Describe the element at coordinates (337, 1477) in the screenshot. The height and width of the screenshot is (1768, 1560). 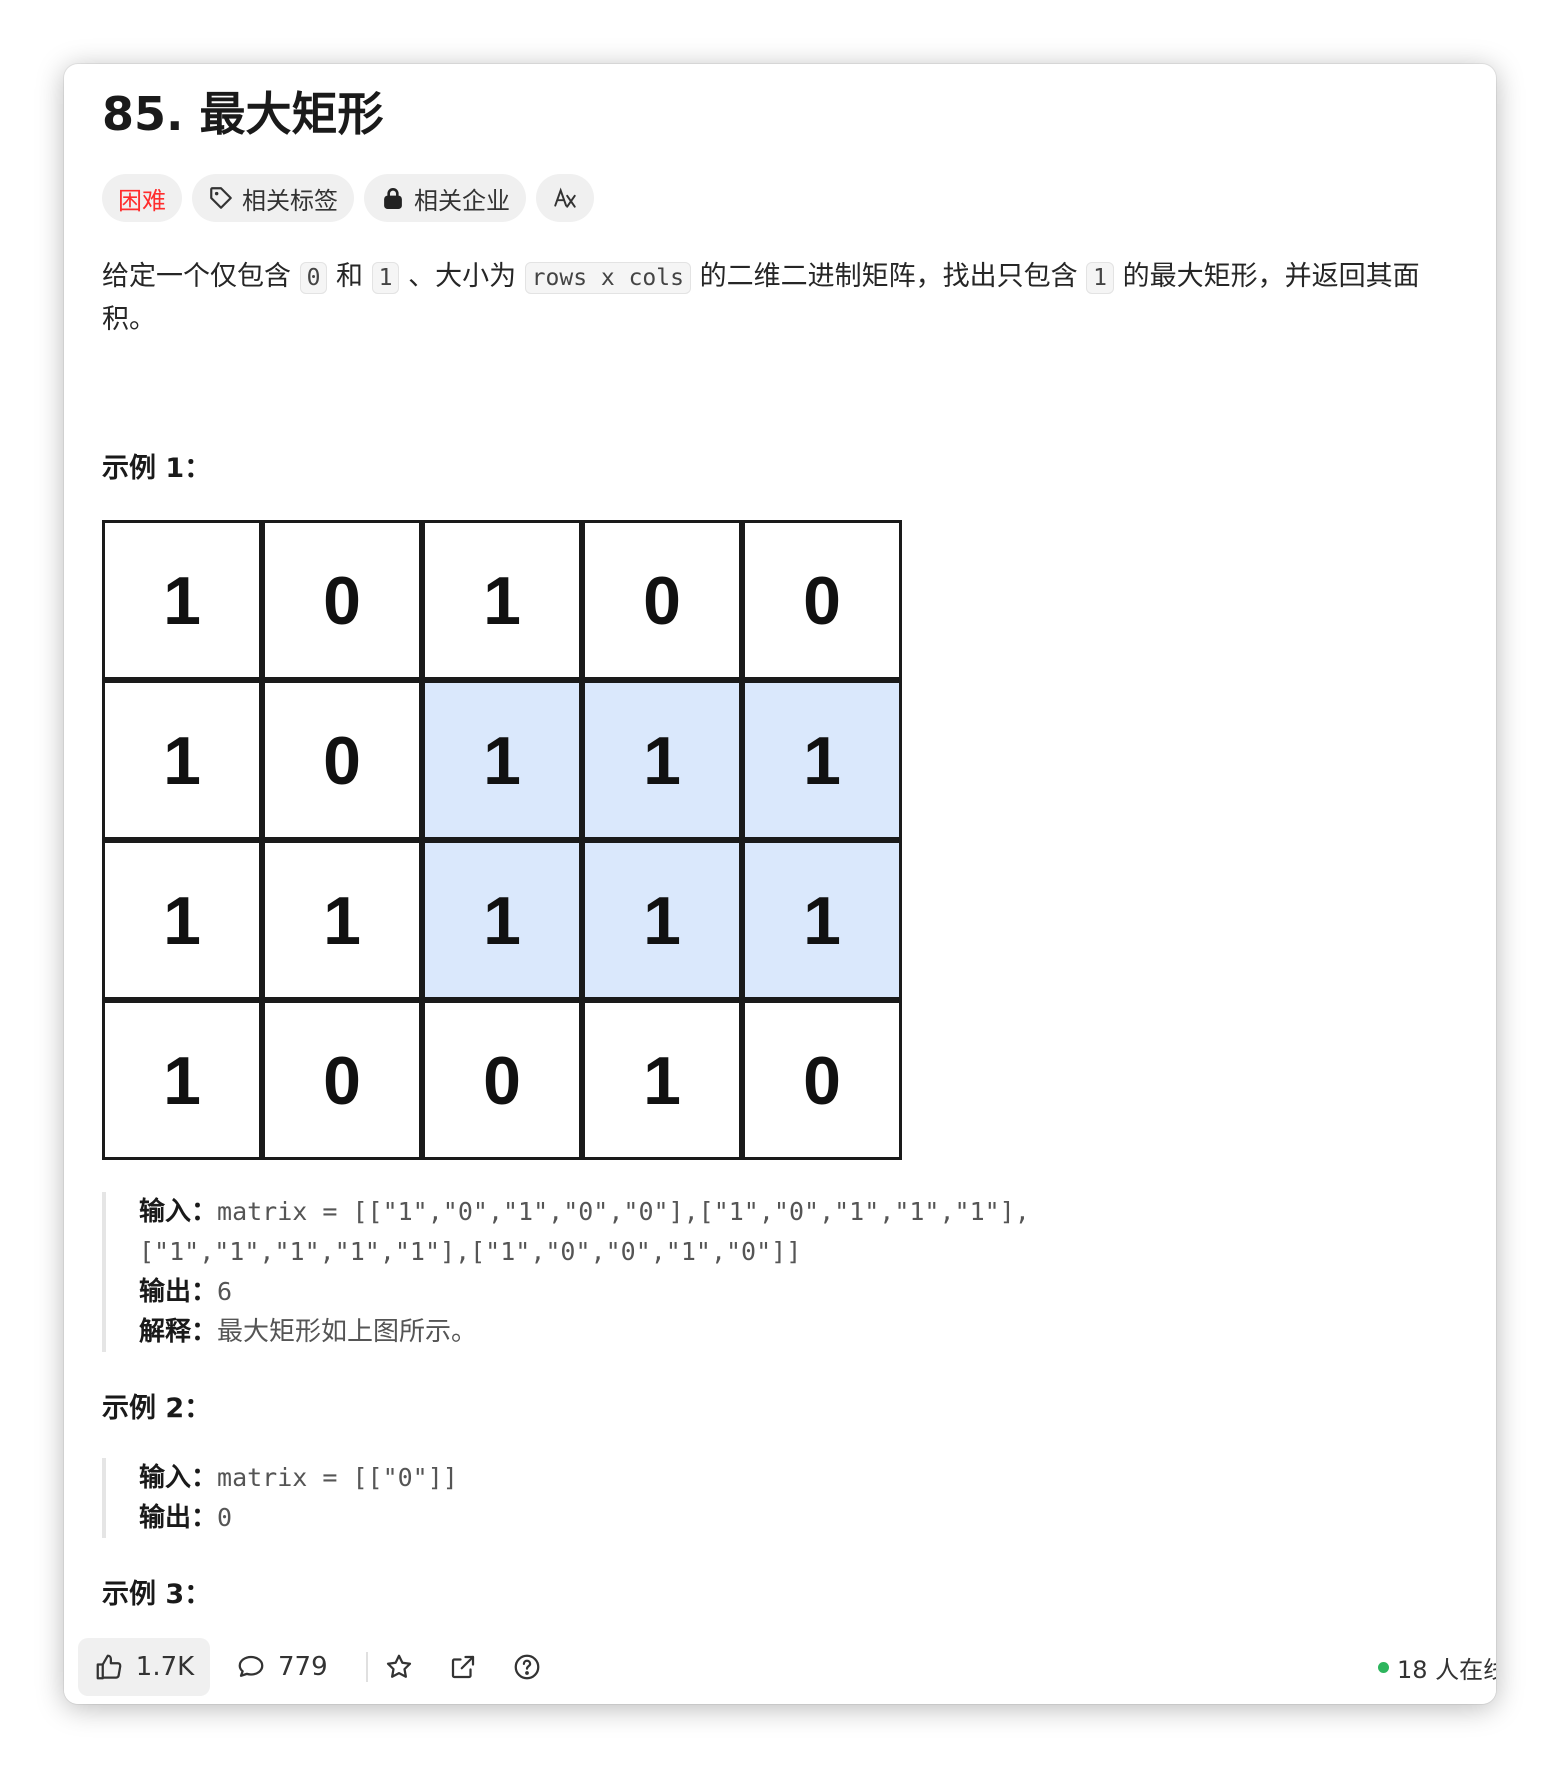
I see `input-value: matrix = [["0"]]` at that location.